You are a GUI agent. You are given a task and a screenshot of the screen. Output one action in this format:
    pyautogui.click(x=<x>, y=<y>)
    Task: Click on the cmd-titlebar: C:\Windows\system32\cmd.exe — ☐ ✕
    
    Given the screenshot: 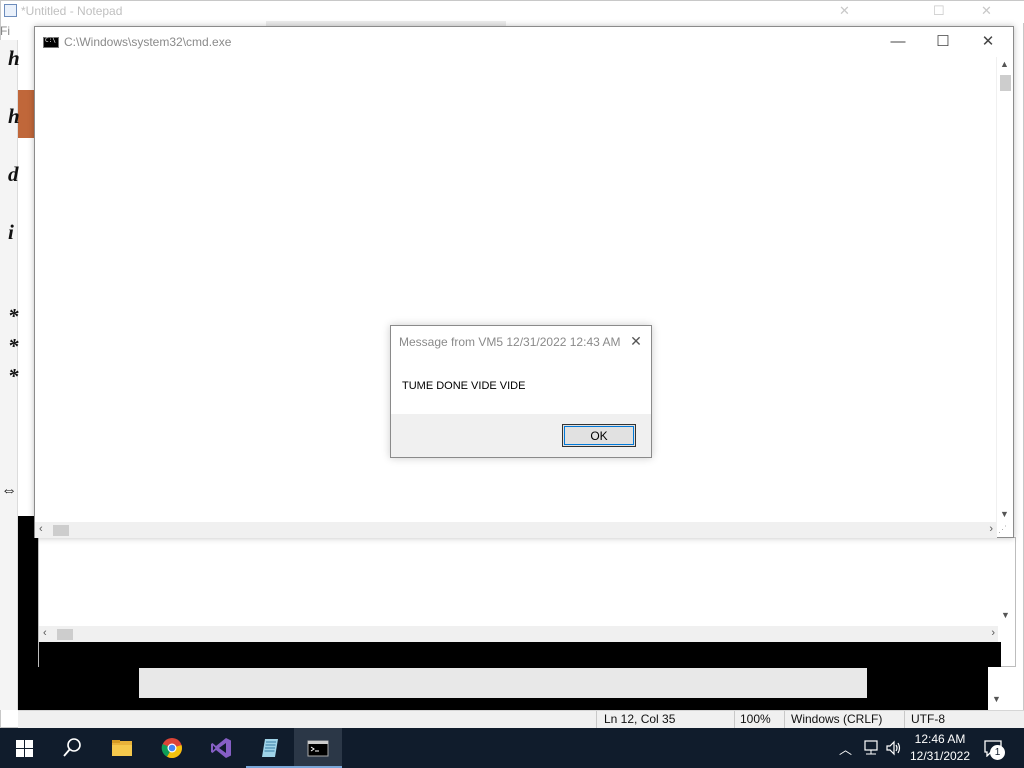 What is the action you would take?
    pyautogui.click(x=524, y=42)
    